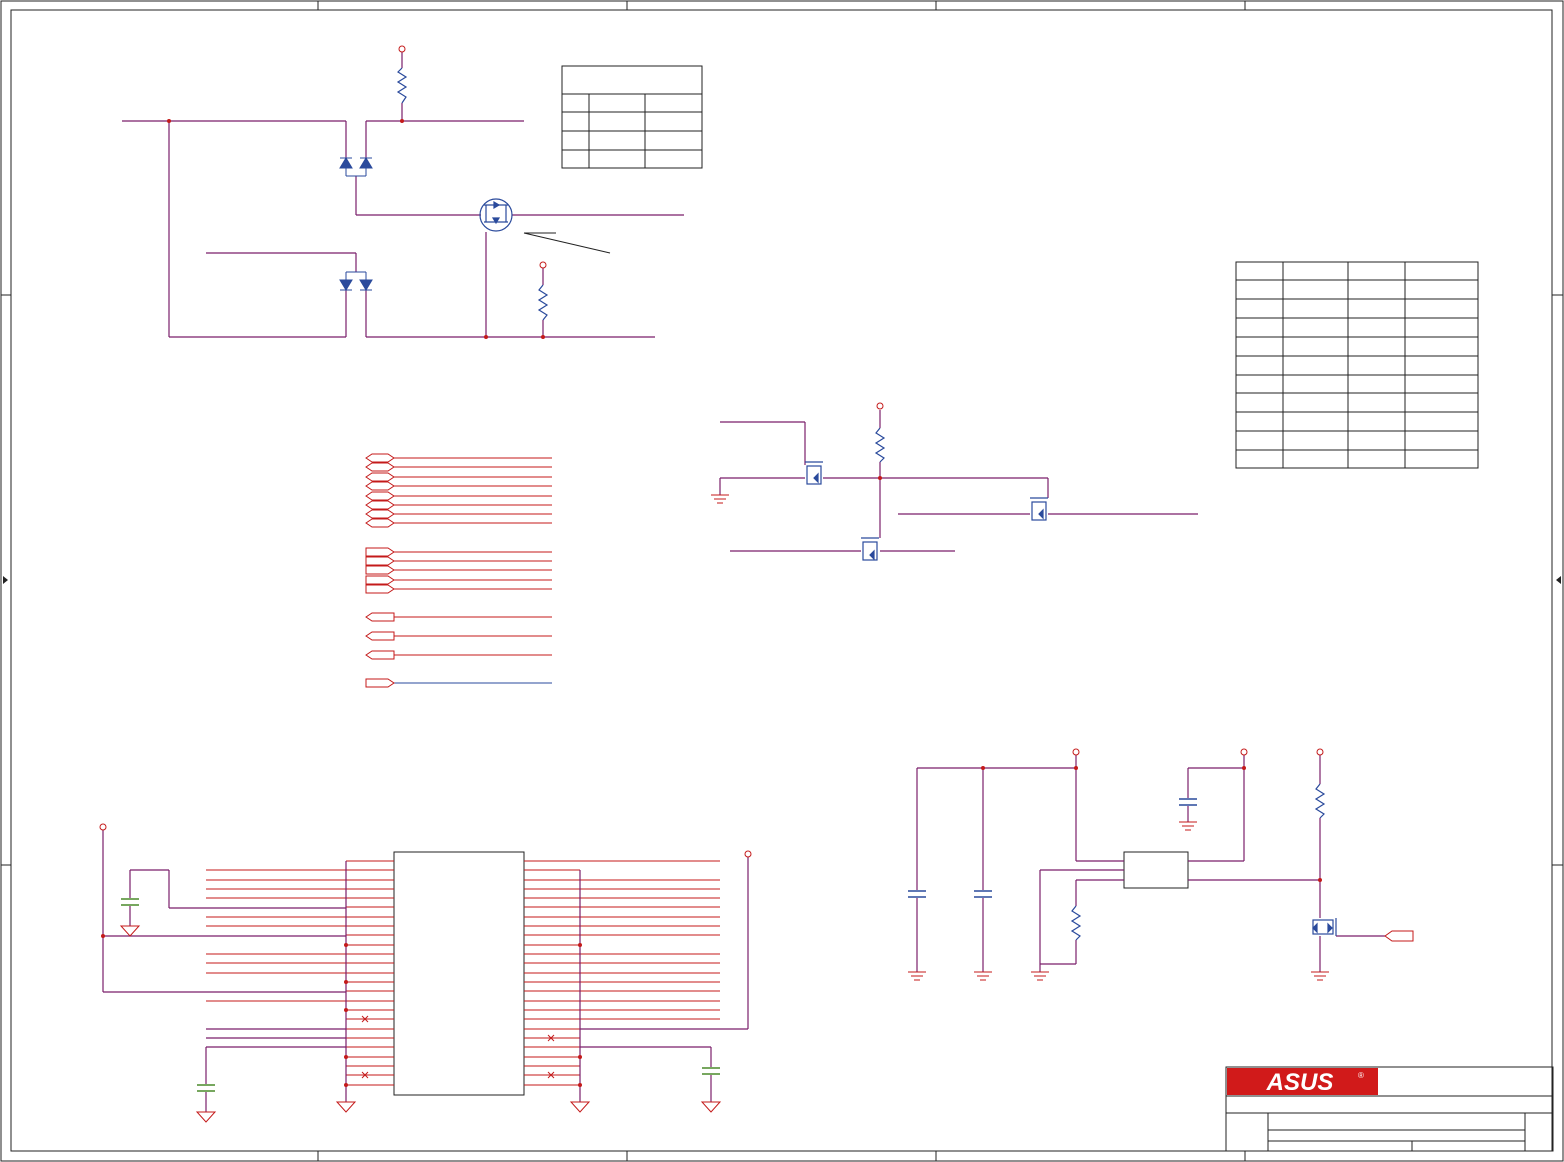 The width and height of the screenshot is (1564, 1162). I want to click on mid-mosfet-circuit, so click(954, 481).